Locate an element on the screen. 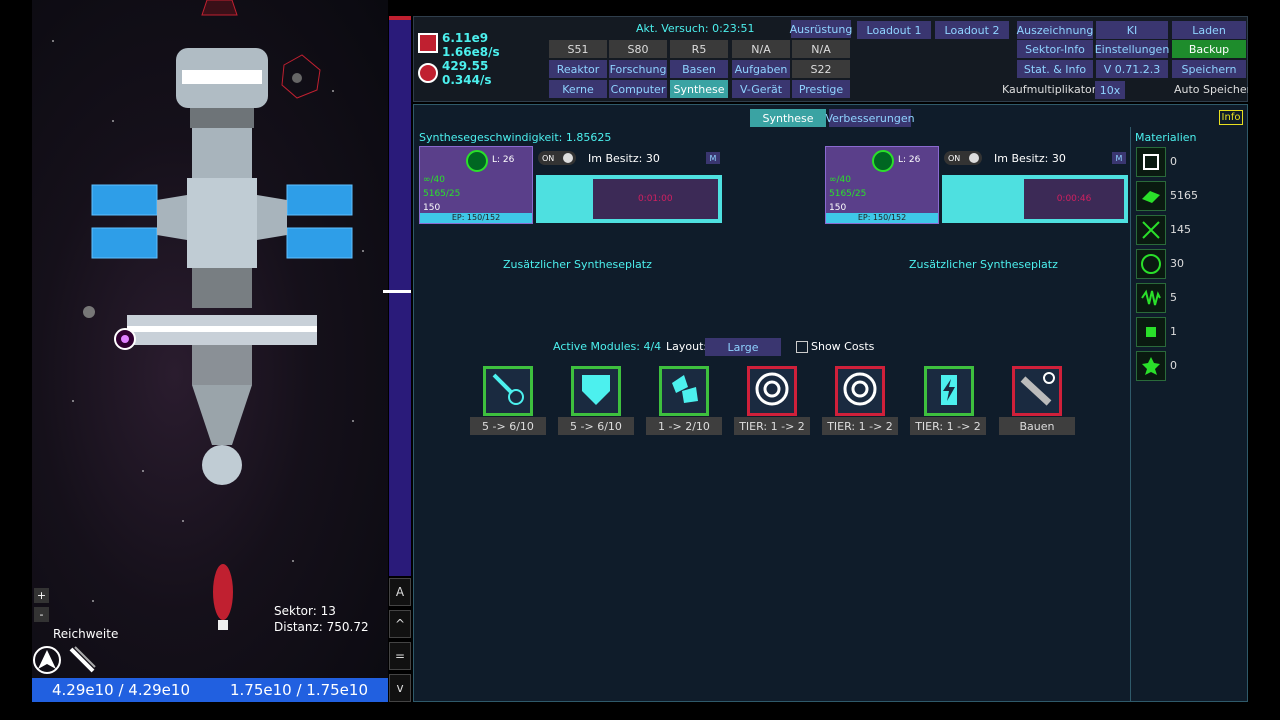  range-label: Reichweite is located at coordinates (86, 634).